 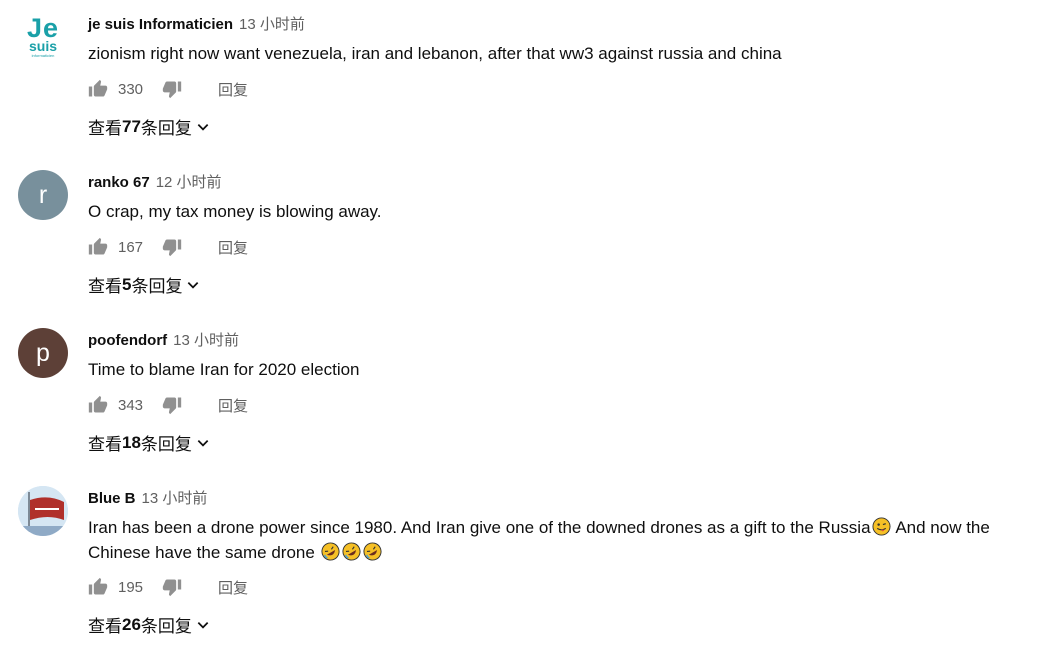 I want to click on view-replies-button: 查看 77 条回复, so click(x=149, y=126).